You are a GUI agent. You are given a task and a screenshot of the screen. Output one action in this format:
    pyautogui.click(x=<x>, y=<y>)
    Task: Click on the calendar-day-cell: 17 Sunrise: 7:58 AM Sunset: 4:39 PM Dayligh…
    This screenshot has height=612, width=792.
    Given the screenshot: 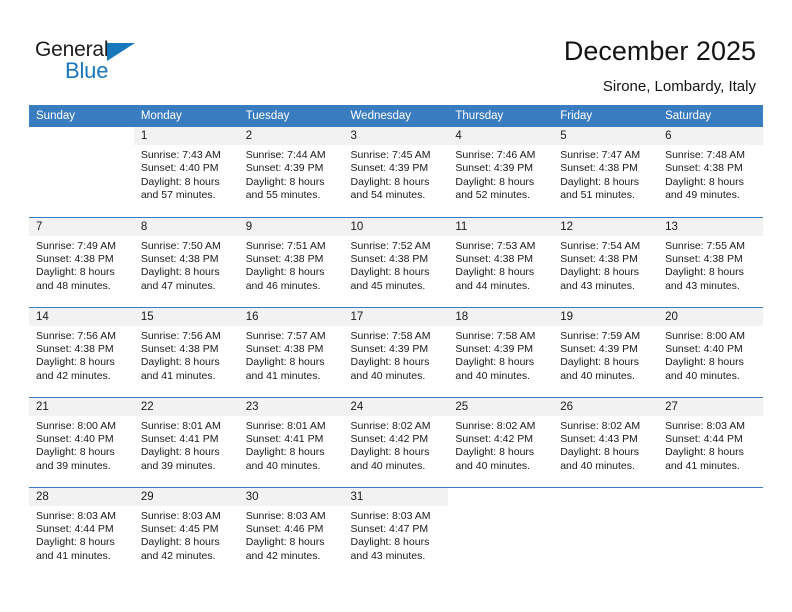 What is the action you would take?
    pyautogui.click(x=396, y=351)
    